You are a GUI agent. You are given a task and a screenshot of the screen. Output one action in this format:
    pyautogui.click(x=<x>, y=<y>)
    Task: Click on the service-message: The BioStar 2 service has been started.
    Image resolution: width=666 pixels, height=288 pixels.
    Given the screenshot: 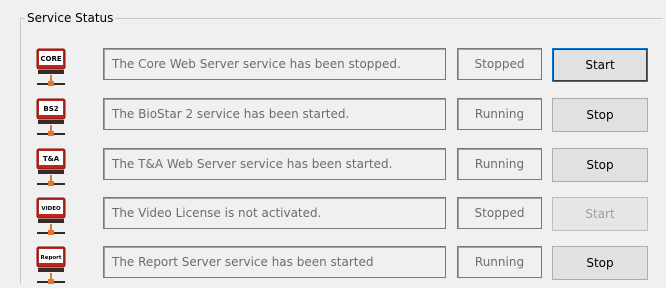 What is the action you would take?
    pyautogui.click(x=274, y=114)
    